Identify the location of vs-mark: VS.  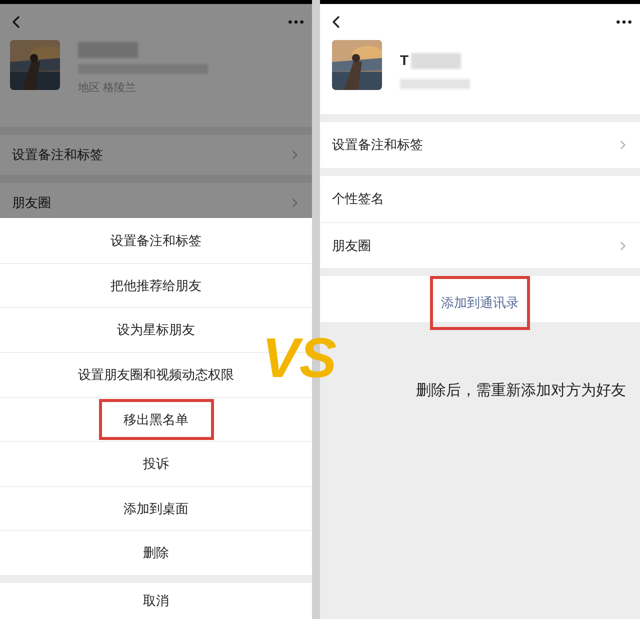
(299, 358).